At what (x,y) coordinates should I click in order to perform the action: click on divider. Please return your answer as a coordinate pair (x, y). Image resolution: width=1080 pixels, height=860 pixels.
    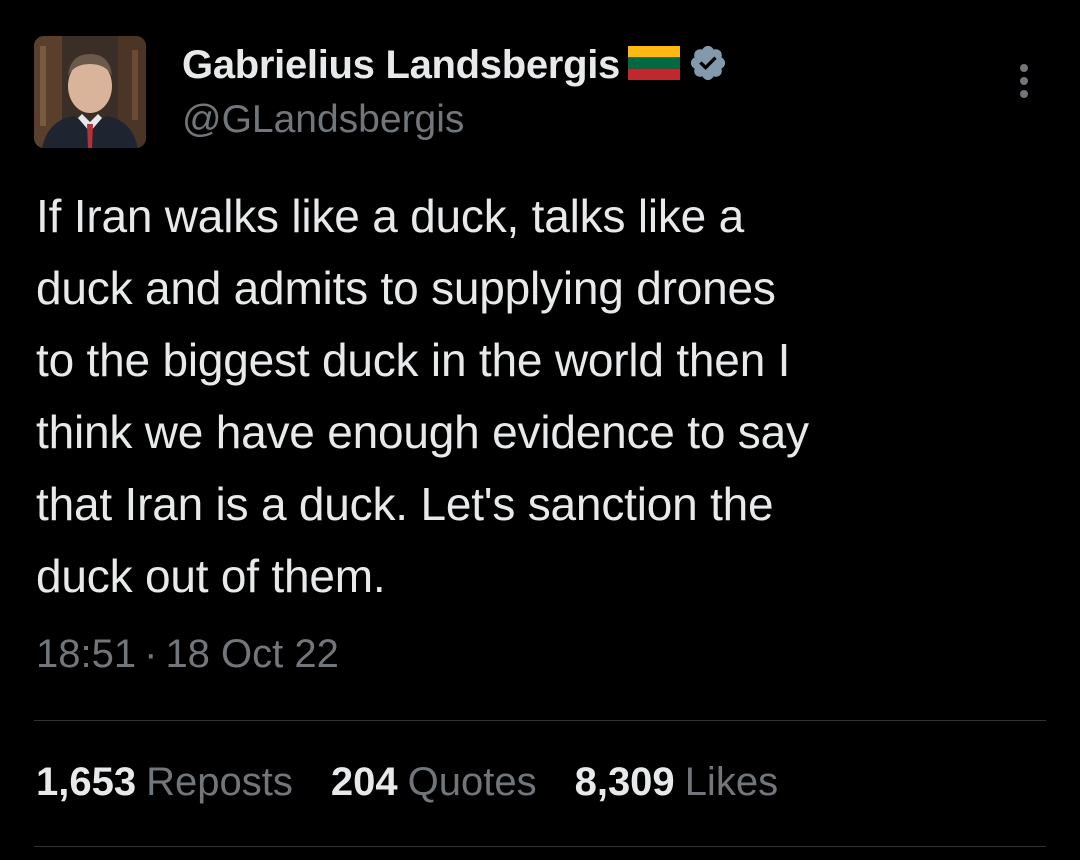
    Looking at the image, I should click on (540, 720).